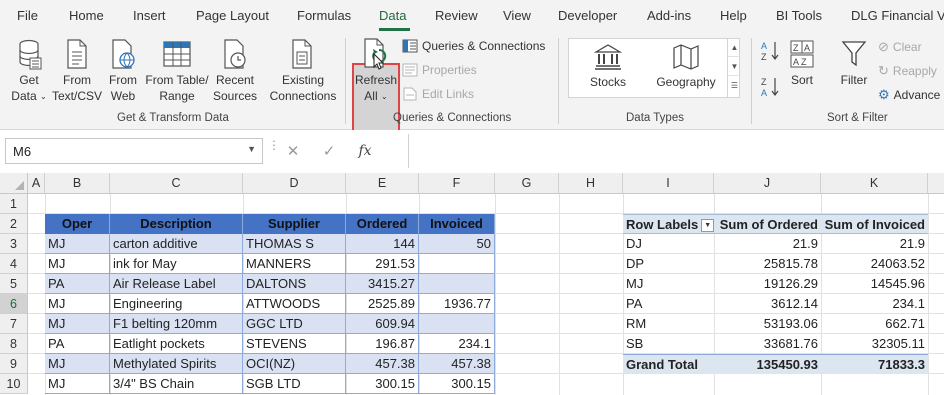  Describe the element at coordinates (294, 344) in the screenshot. I see `table-cell: STEVENS` at that location.